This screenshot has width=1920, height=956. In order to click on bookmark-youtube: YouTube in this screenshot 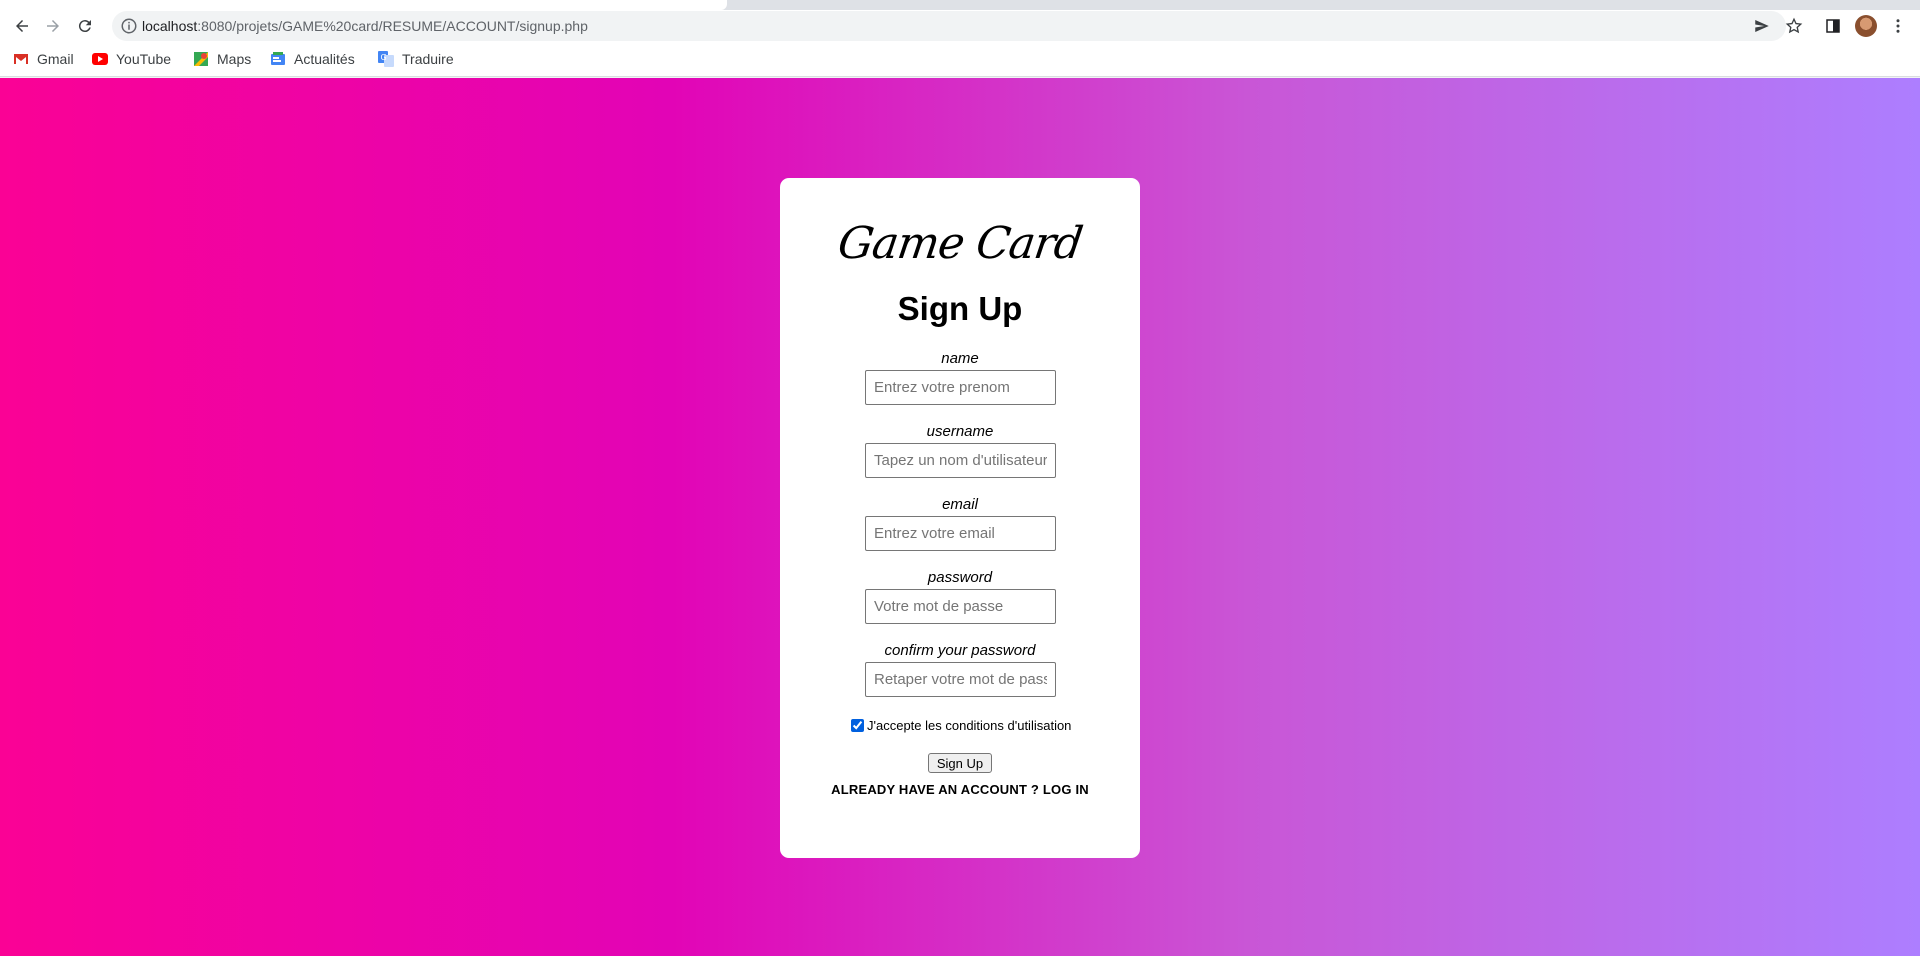, I will do `click(131, 59)`.